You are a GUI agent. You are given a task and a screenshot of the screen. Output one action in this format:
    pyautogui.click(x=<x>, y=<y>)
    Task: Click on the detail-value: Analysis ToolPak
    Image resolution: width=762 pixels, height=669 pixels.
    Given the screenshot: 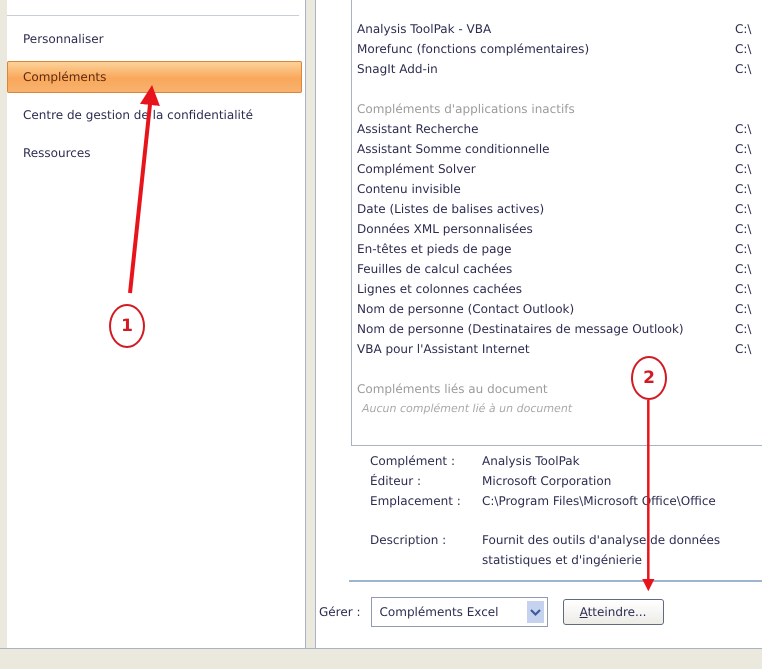 What is the action you would take?
    pyautogui.click(x=531, y=461)
    